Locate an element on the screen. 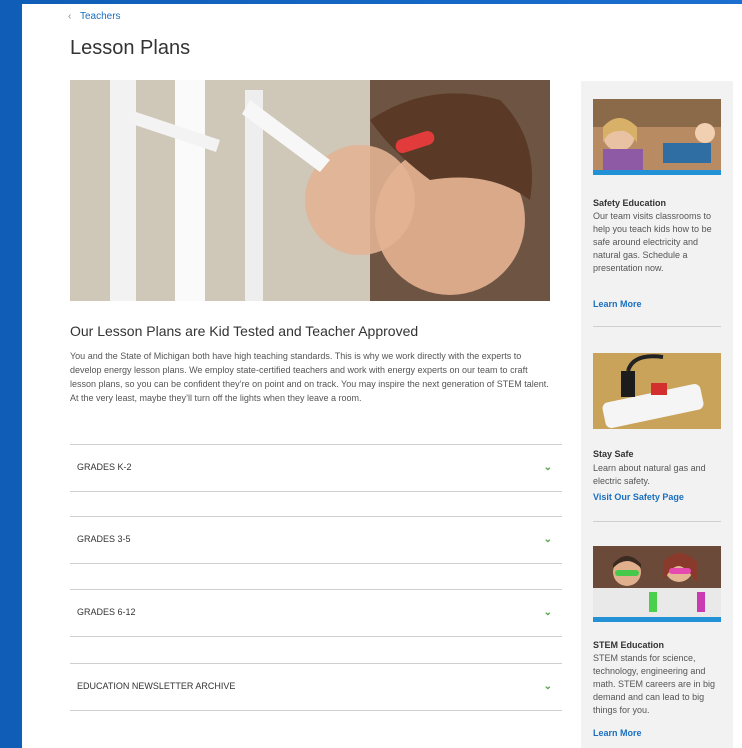 The width and height of the screenshot is (742, 748). stem-education-image is located at coordinates (657, 584).